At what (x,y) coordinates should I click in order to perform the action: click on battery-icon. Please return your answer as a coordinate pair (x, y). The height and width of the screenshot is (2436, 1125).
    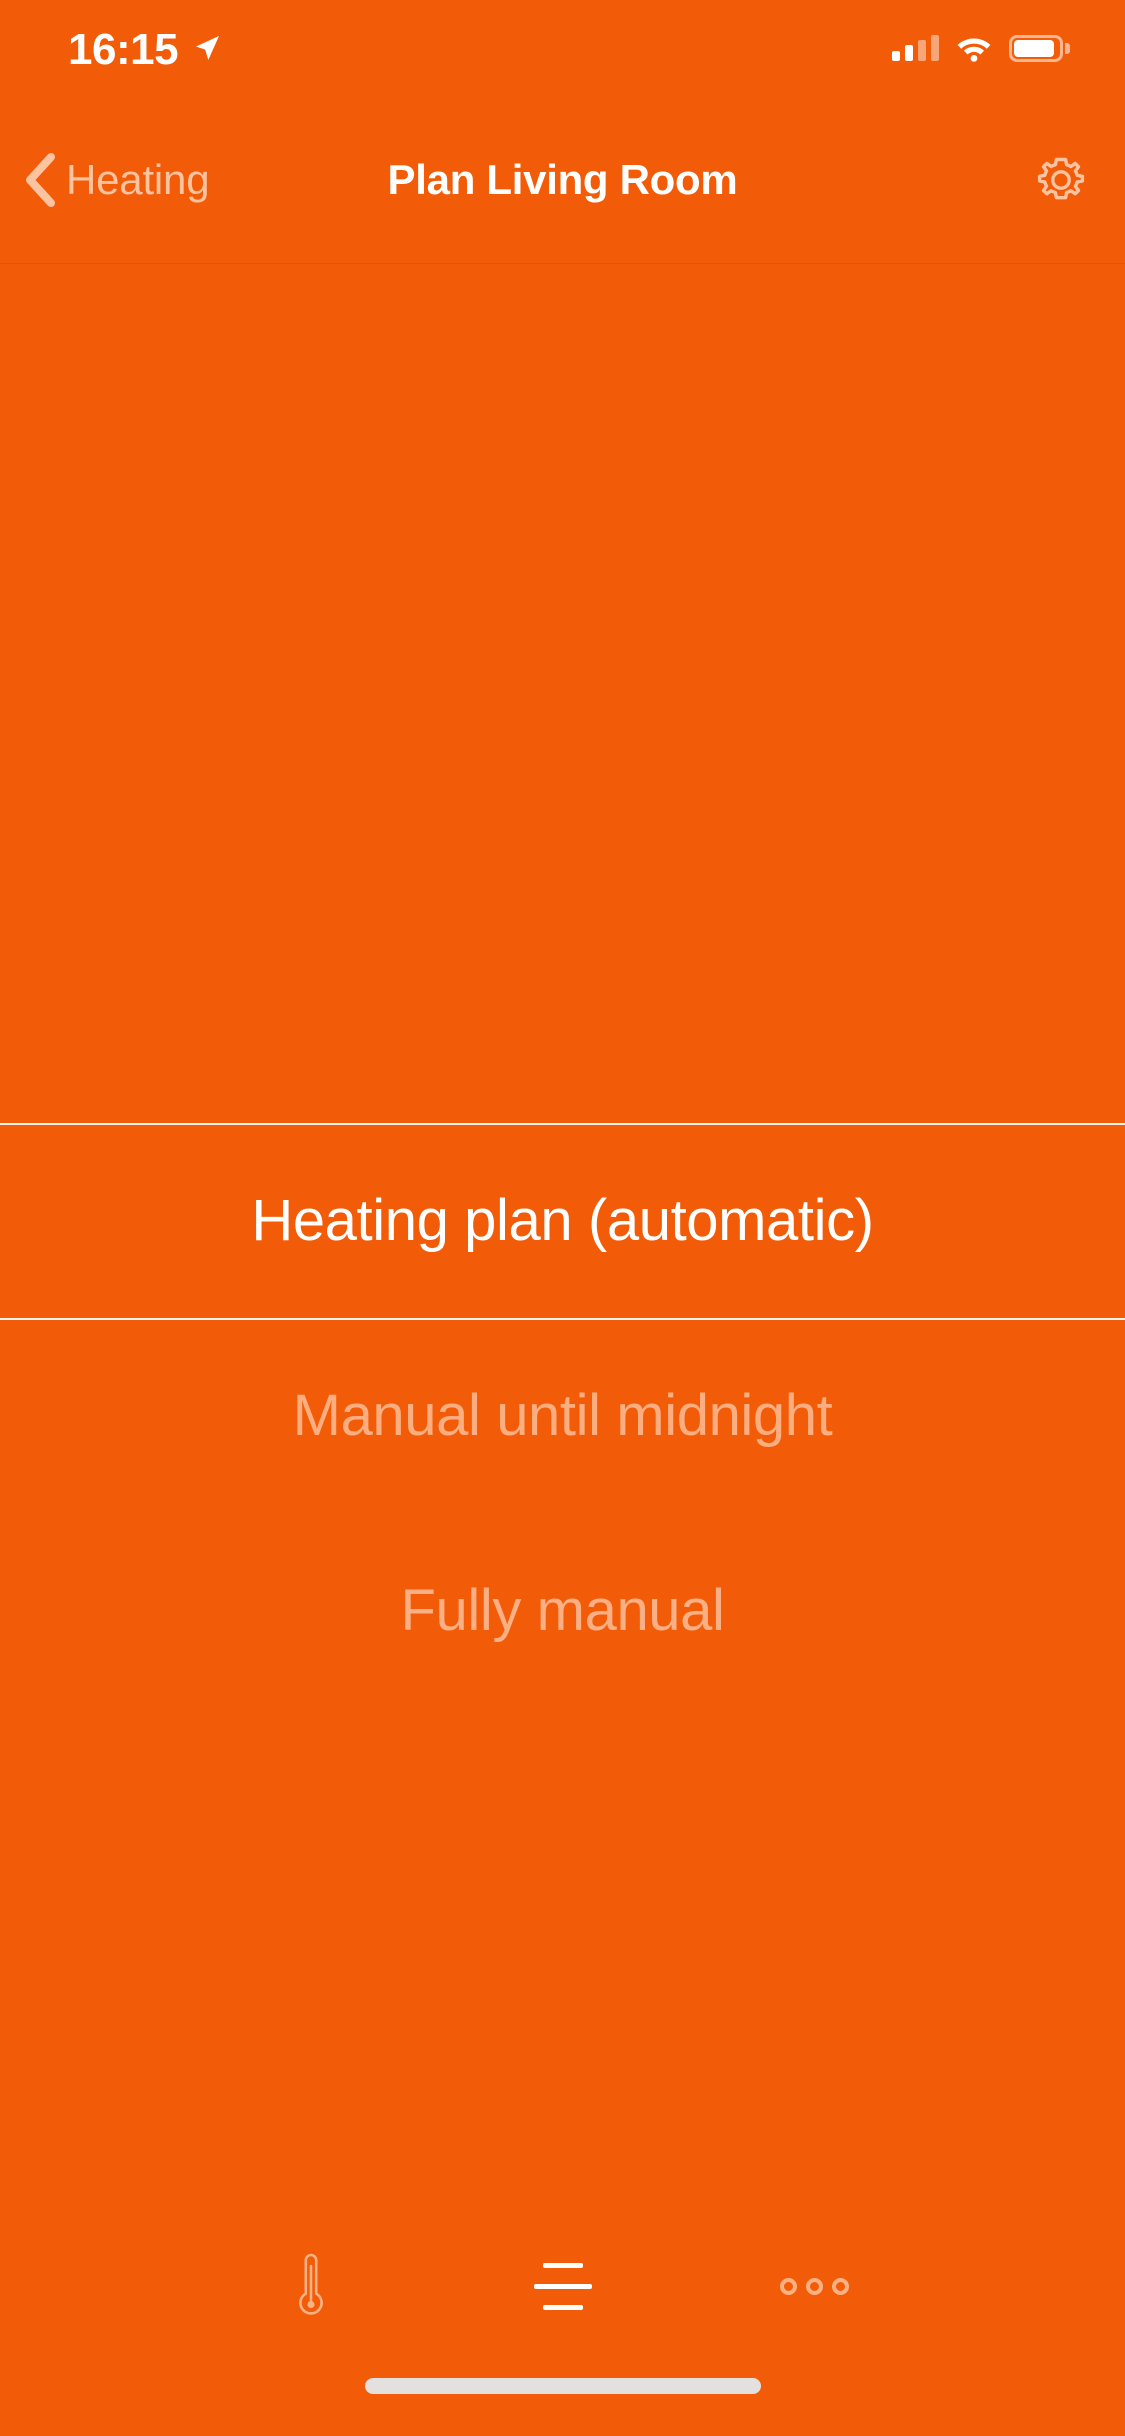
    Looking at the image, I should click on (1039, 48).